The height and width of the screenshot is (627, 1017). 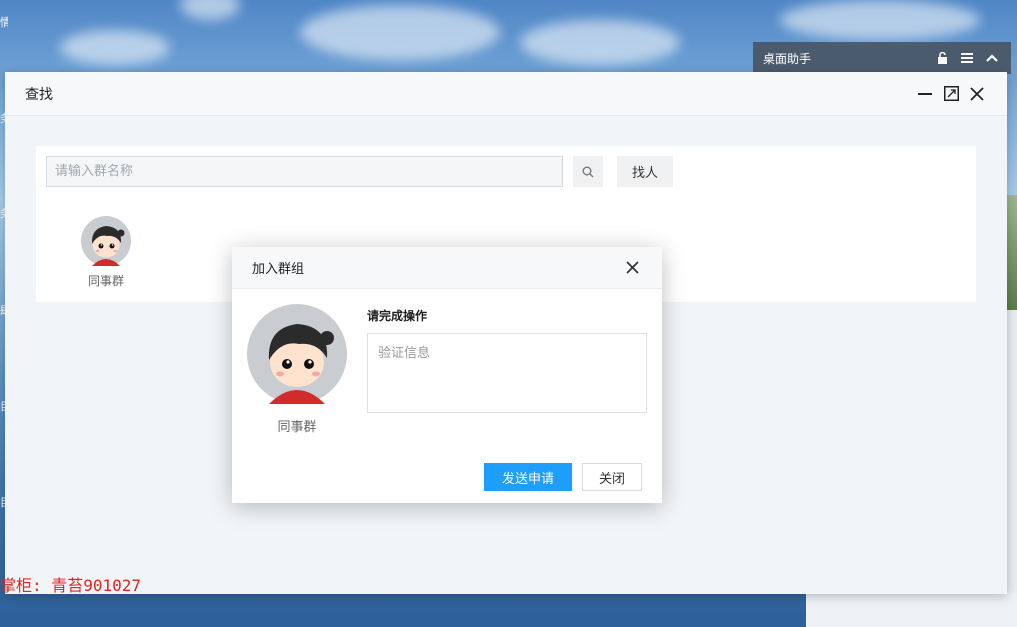 I want to click on send-request-button: 发送申请, so click(x=528, y=477).